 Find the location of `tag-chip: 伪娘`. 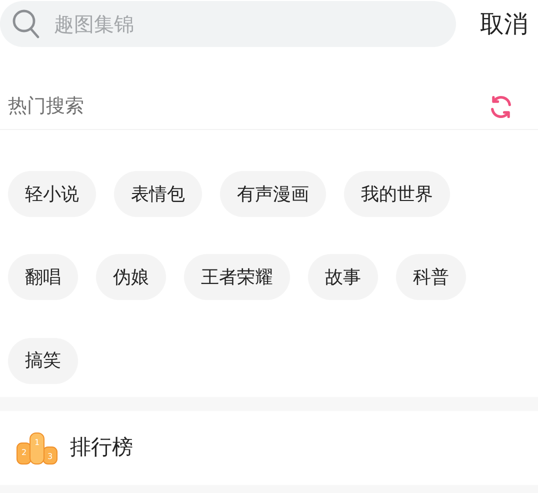

tag-chip: 伪娘 is located at coordinates (131, 277).